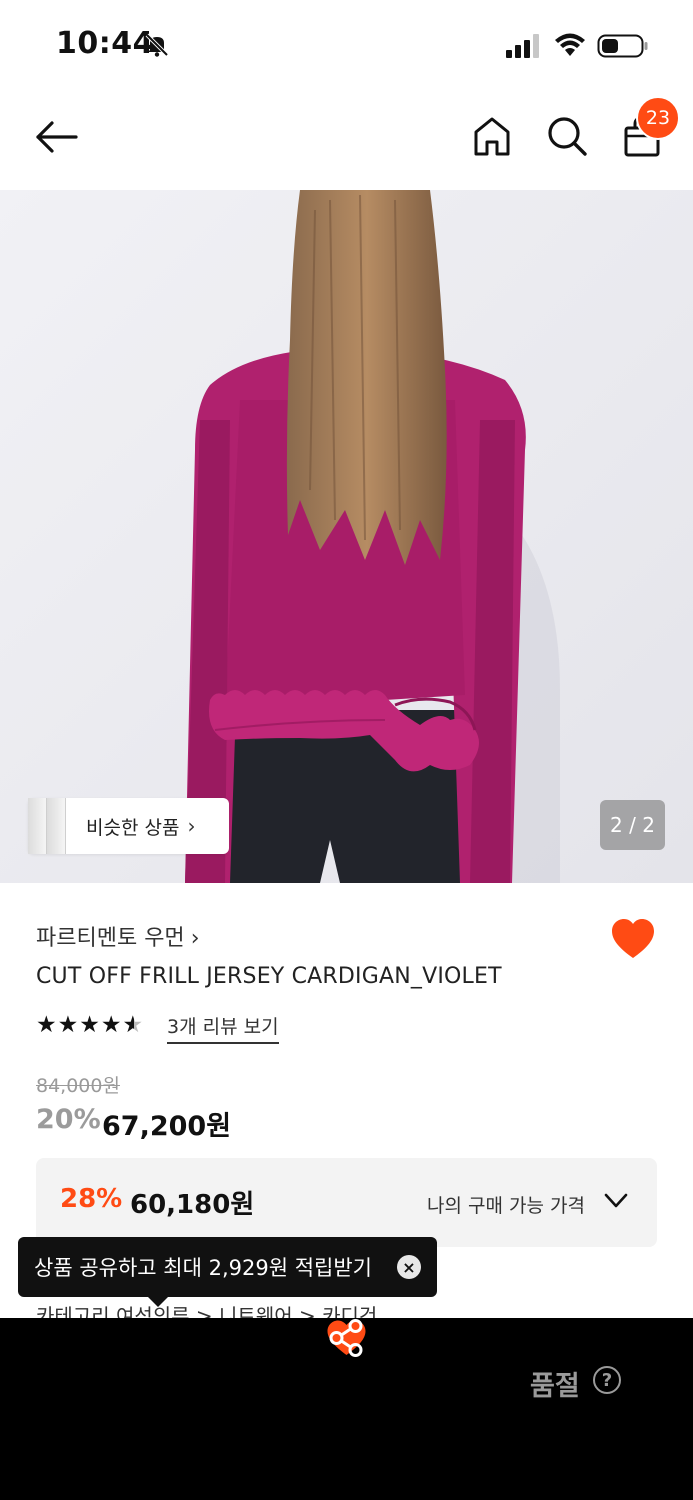  What do you see at coordinates (167, 1126) in the screenshot?
I see `sale-price: 67,200원` at bounding box center [167, 1126].